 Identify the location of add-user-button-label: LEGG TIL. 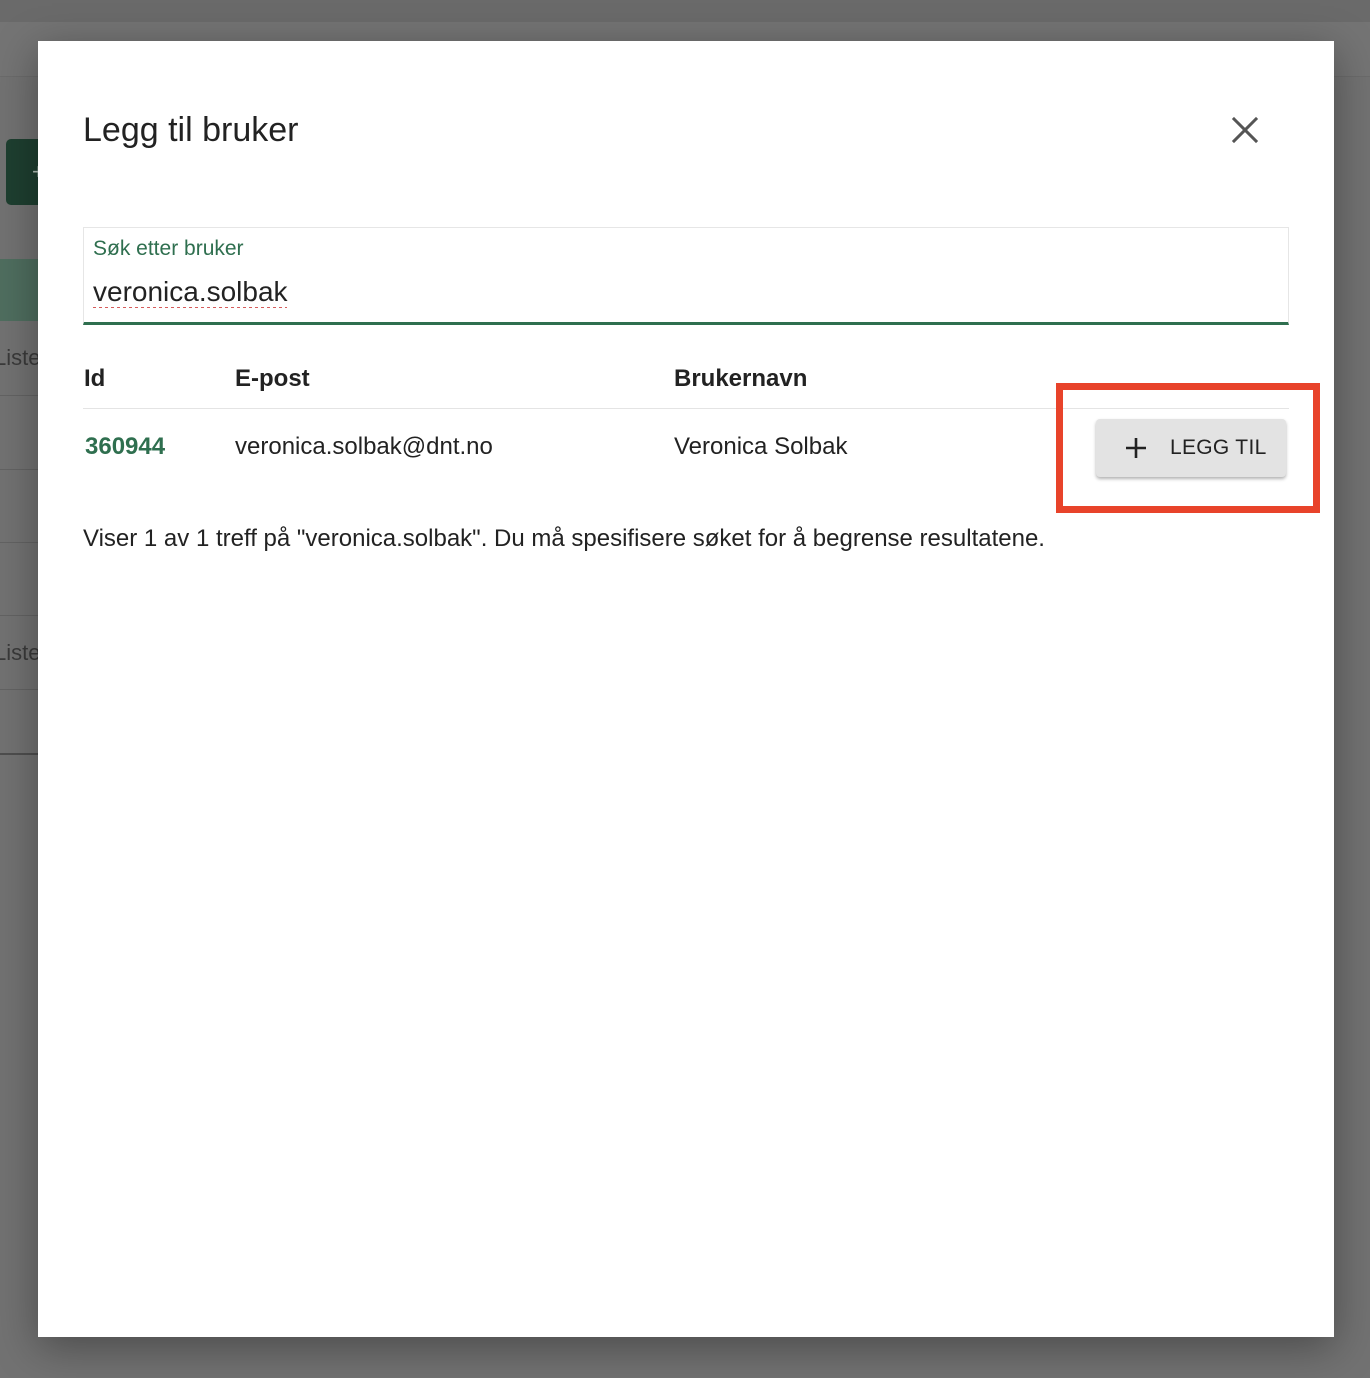
(1218, 447).